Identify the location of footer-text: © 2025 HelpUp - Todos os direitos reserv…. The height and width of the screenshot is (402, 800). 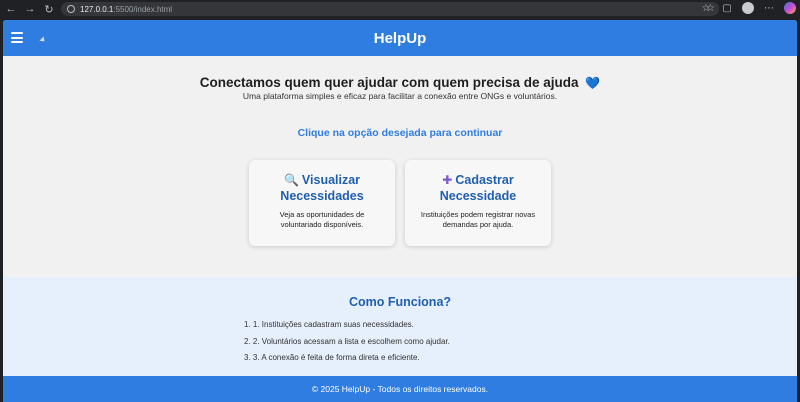
(400, 389).